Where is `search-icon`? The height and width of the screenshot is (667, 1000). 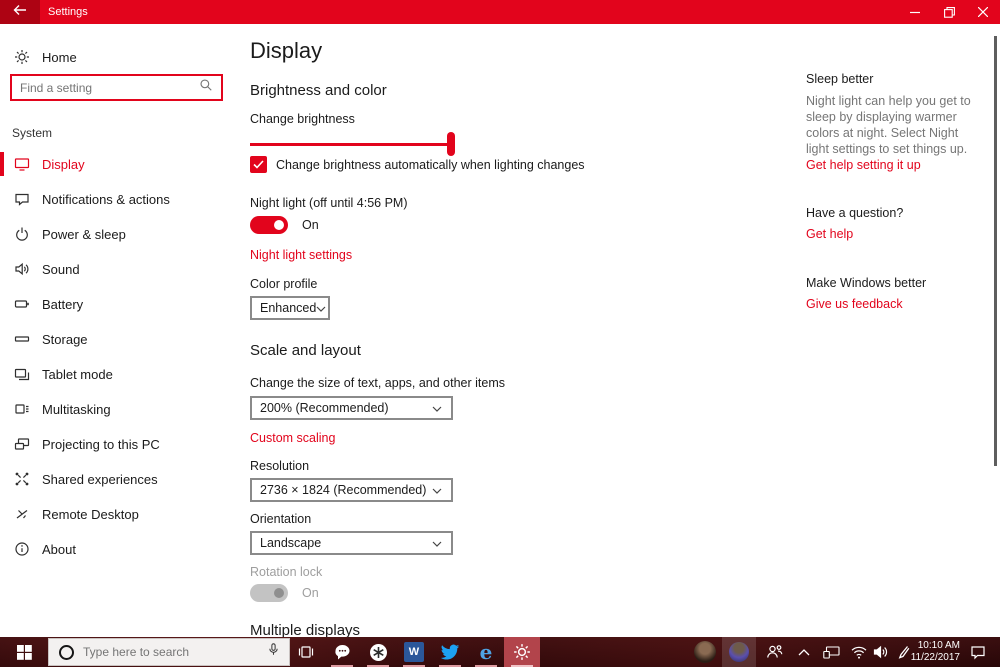 search-icon is located at coordinates (206, 87).